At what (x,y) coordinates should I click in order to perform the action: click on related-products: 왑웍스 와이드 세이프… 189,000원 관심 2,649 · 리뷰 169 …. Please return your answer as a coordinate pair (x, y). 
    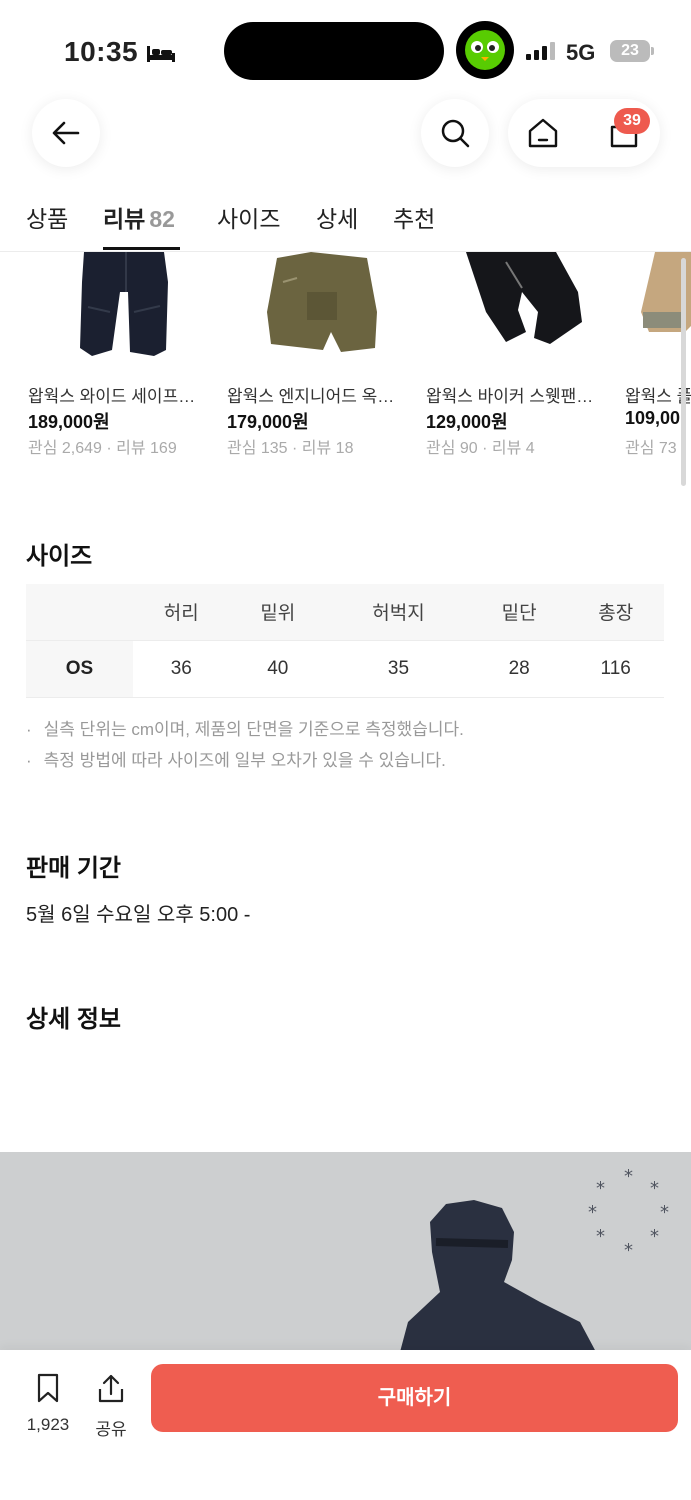
    Looking at the image, I should click on (345, 357).